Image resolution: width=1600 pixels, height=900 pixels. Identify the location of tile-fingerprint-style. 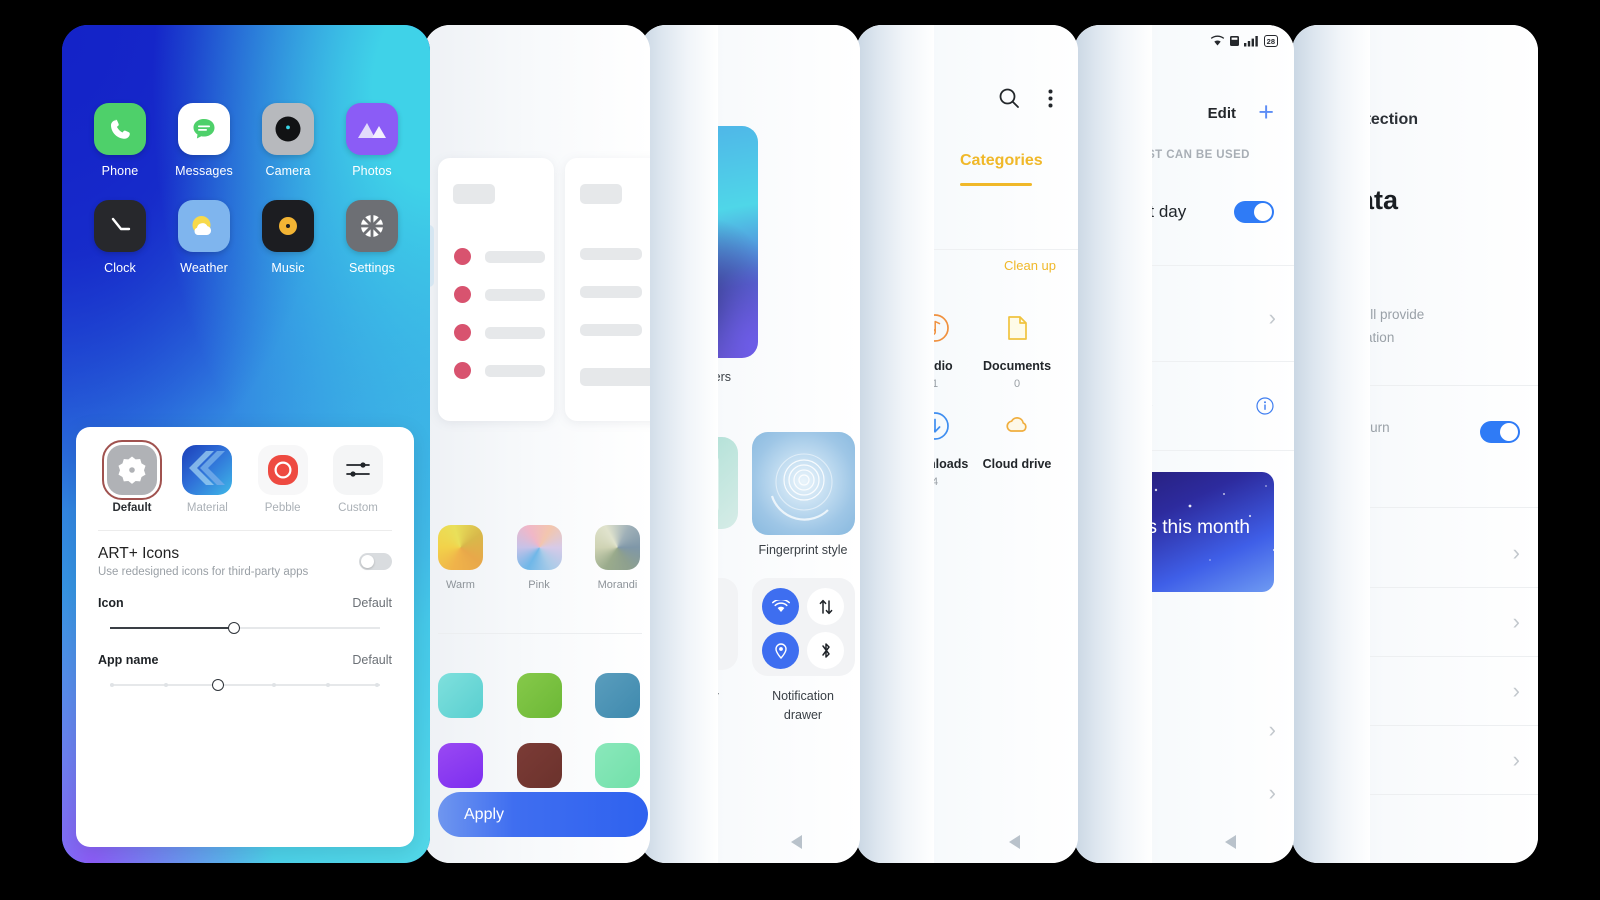
(803, 483).